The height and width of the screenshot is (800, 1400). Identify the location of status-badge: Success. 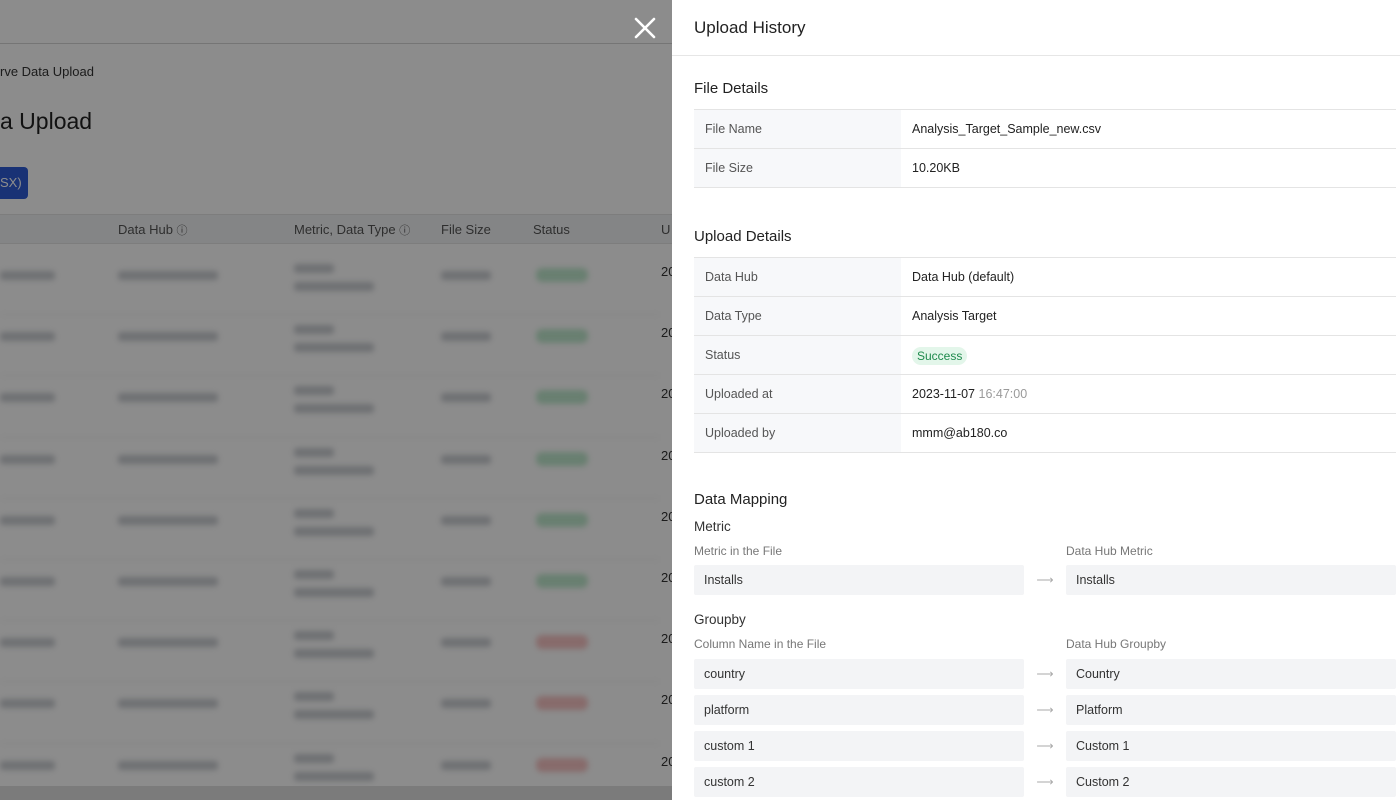
(940, 355).